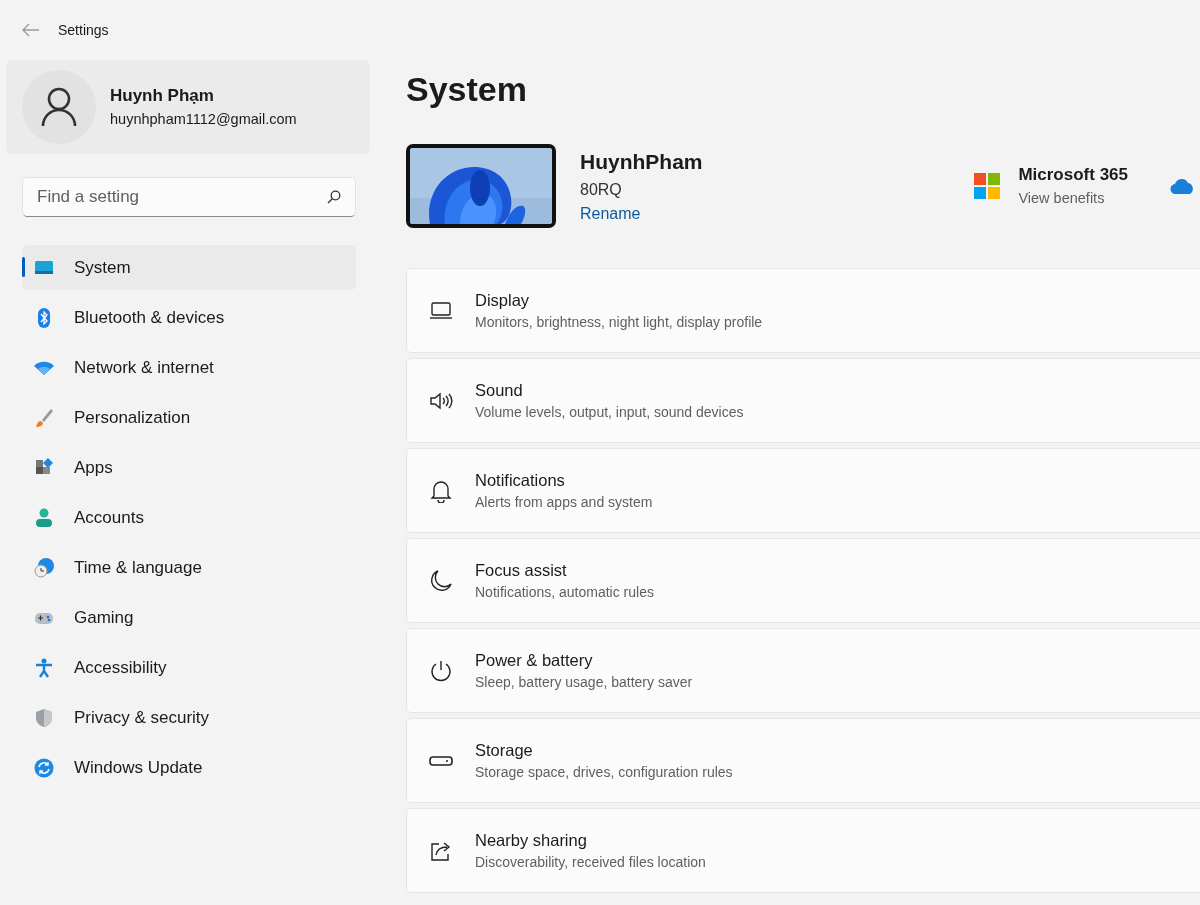  What do you see at coordinates (162, 96) in the screenshot?
I see `account-name: Huynh Phạm` at bounding box center [162, 96].